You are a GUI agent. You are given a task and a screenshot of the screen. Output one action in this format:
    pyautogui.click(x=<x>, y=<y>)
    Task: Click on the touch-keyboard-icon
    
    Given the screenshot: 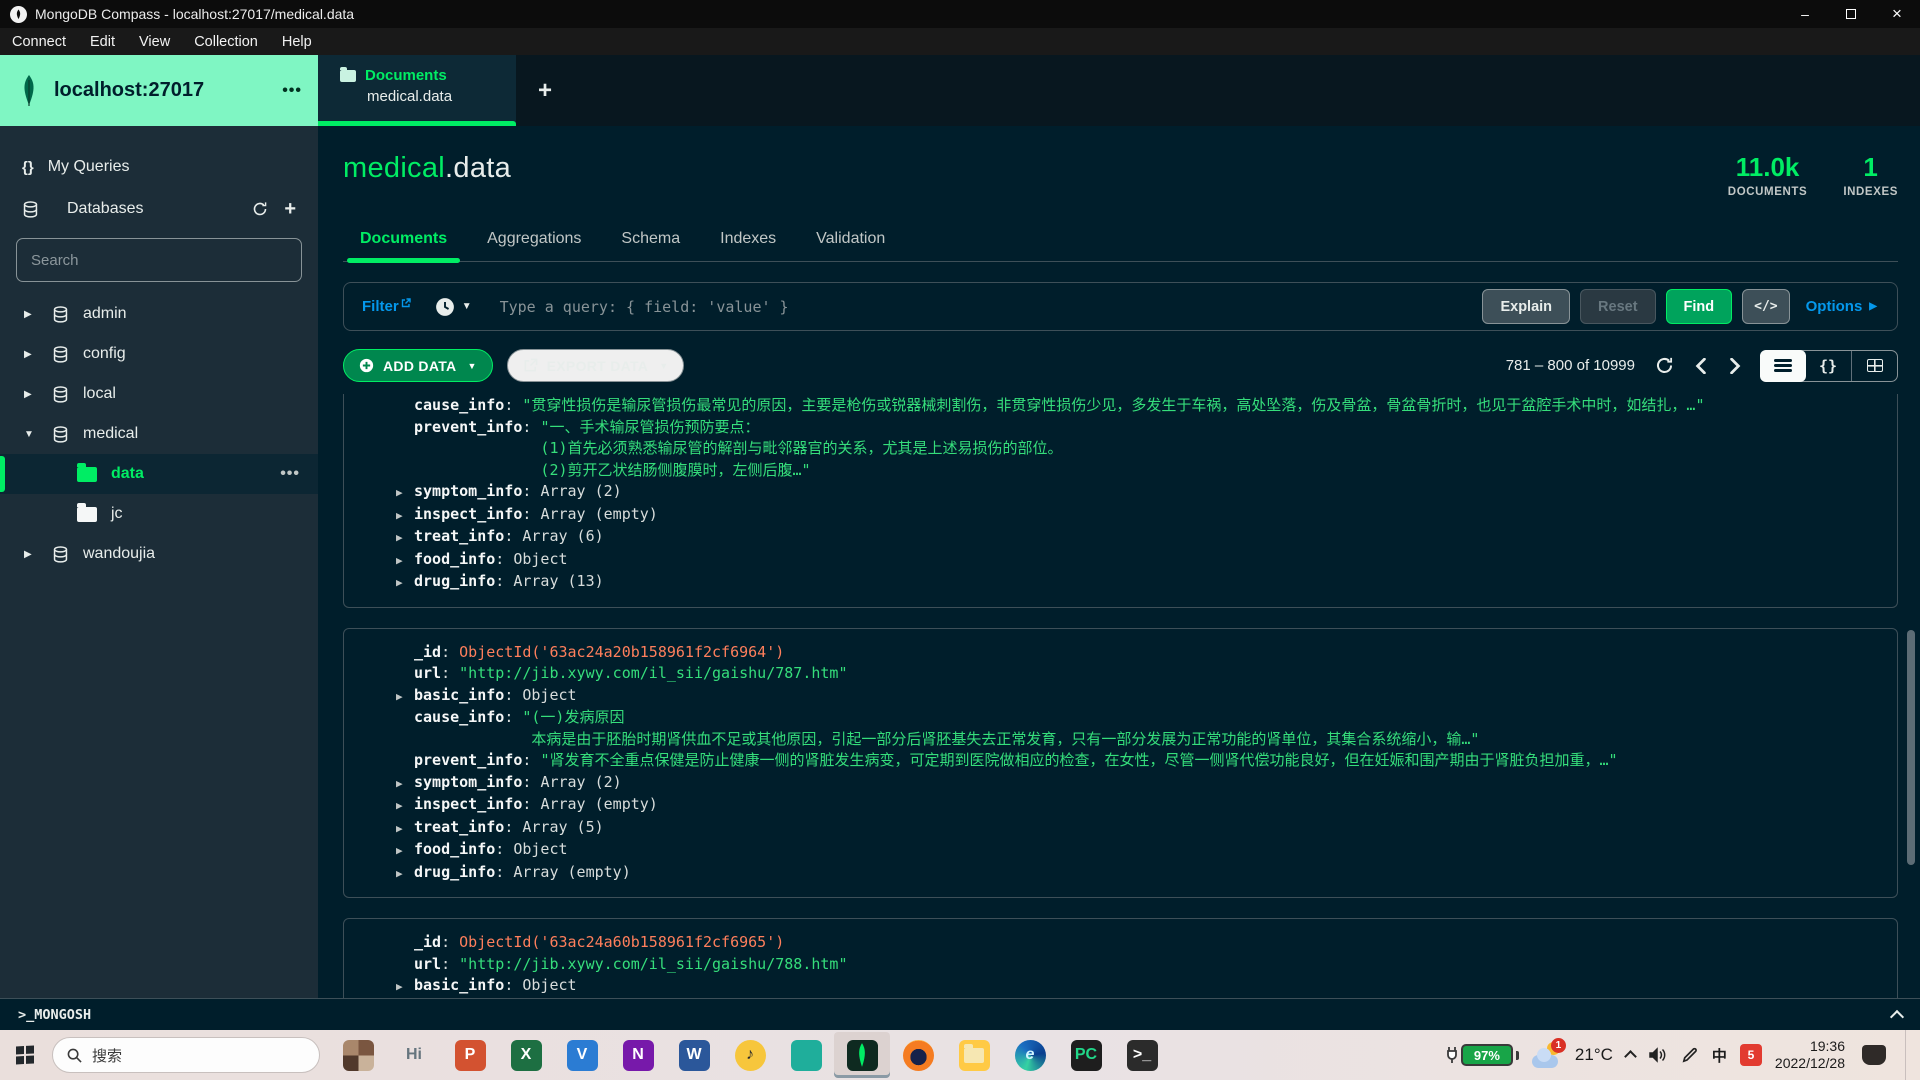 What is the action you would take?
    pyautogui.click(x=1874, y=1055)
    